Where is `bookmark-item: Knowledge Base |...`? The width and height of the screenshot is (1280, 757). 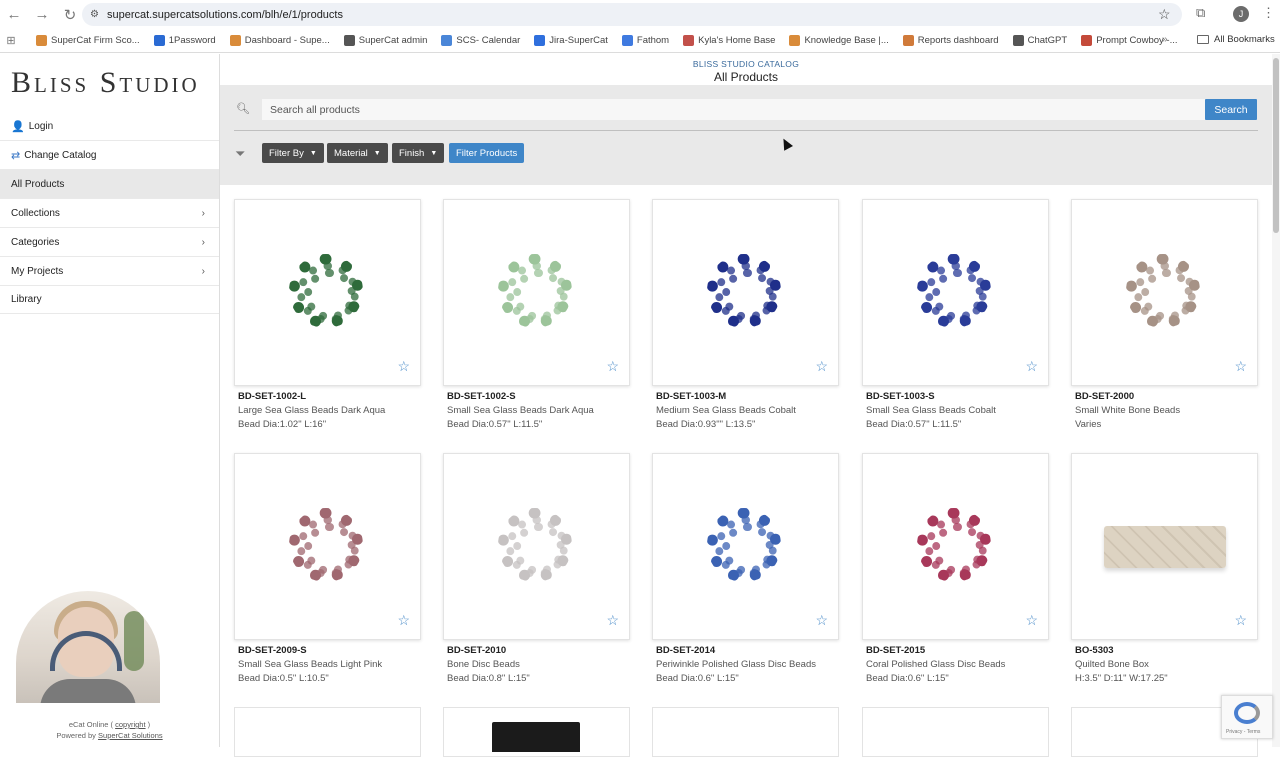 bookmark-item: Knowledge Base |... is located at coordinates (839, 40).